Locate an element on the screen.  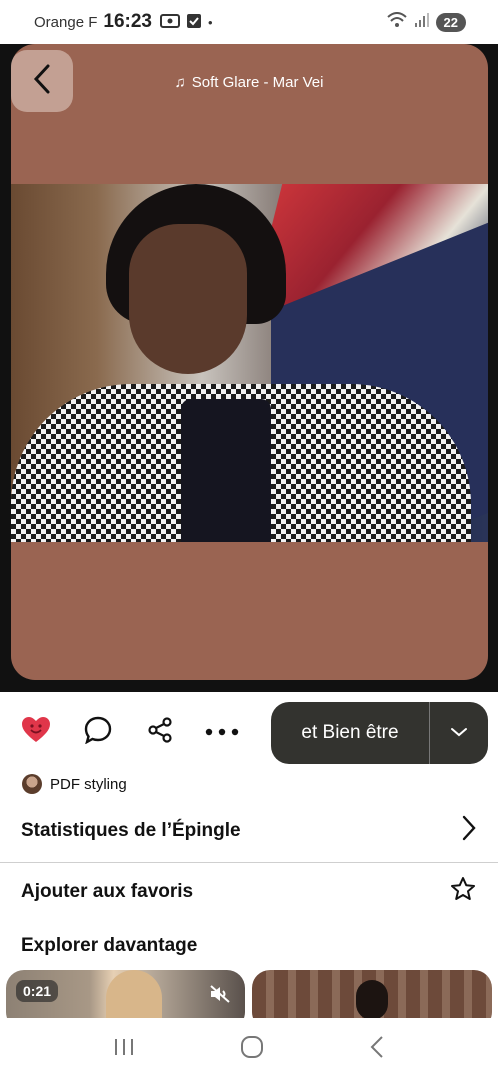
wifi-icon is located at coordinates (397, 22).